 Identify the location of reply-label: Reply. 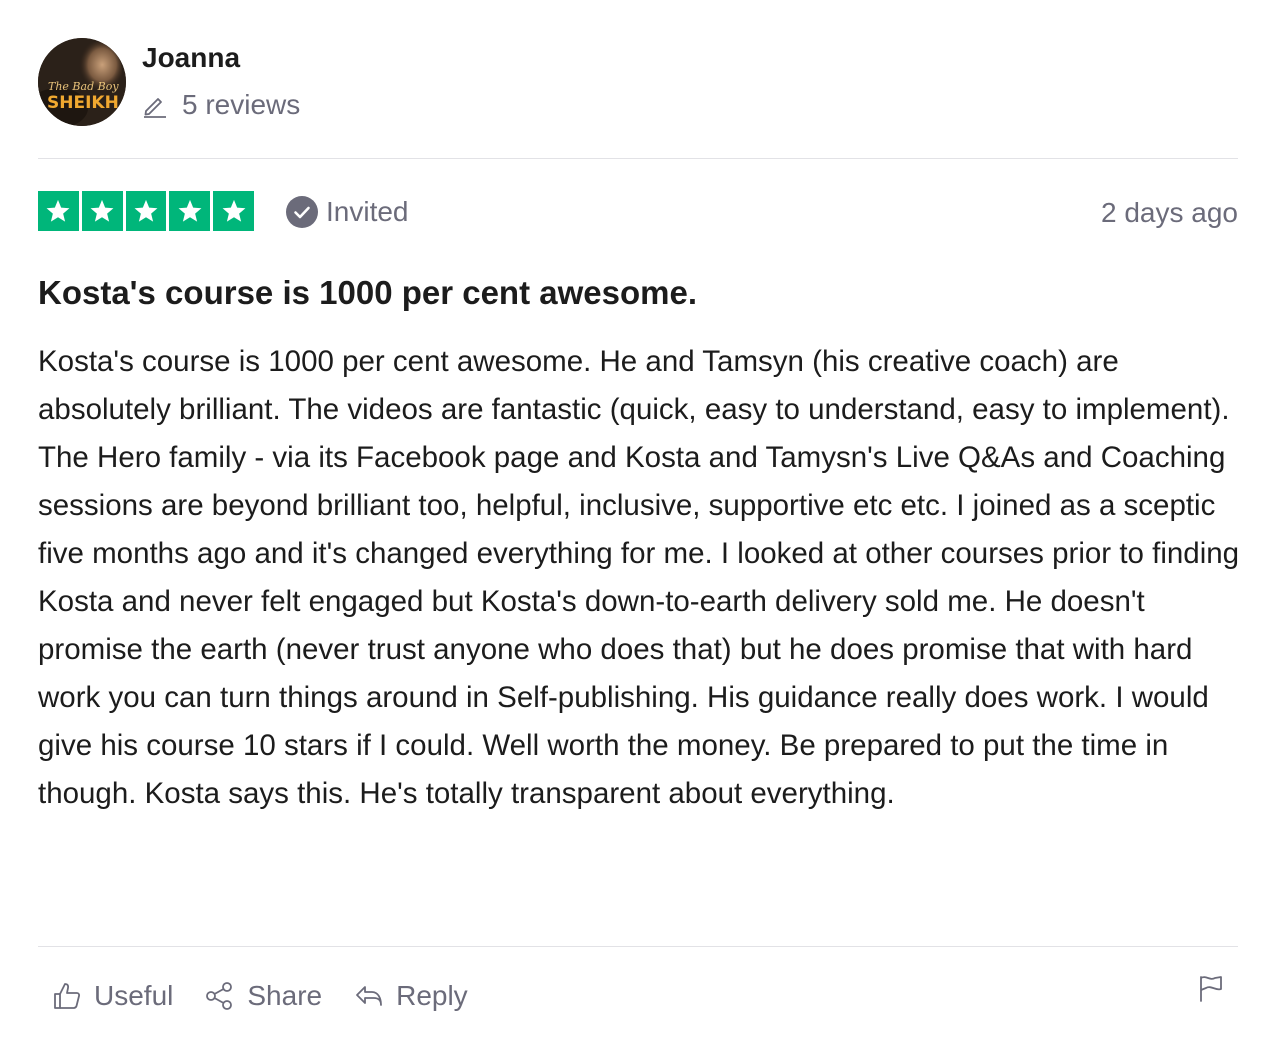
(432, 995).